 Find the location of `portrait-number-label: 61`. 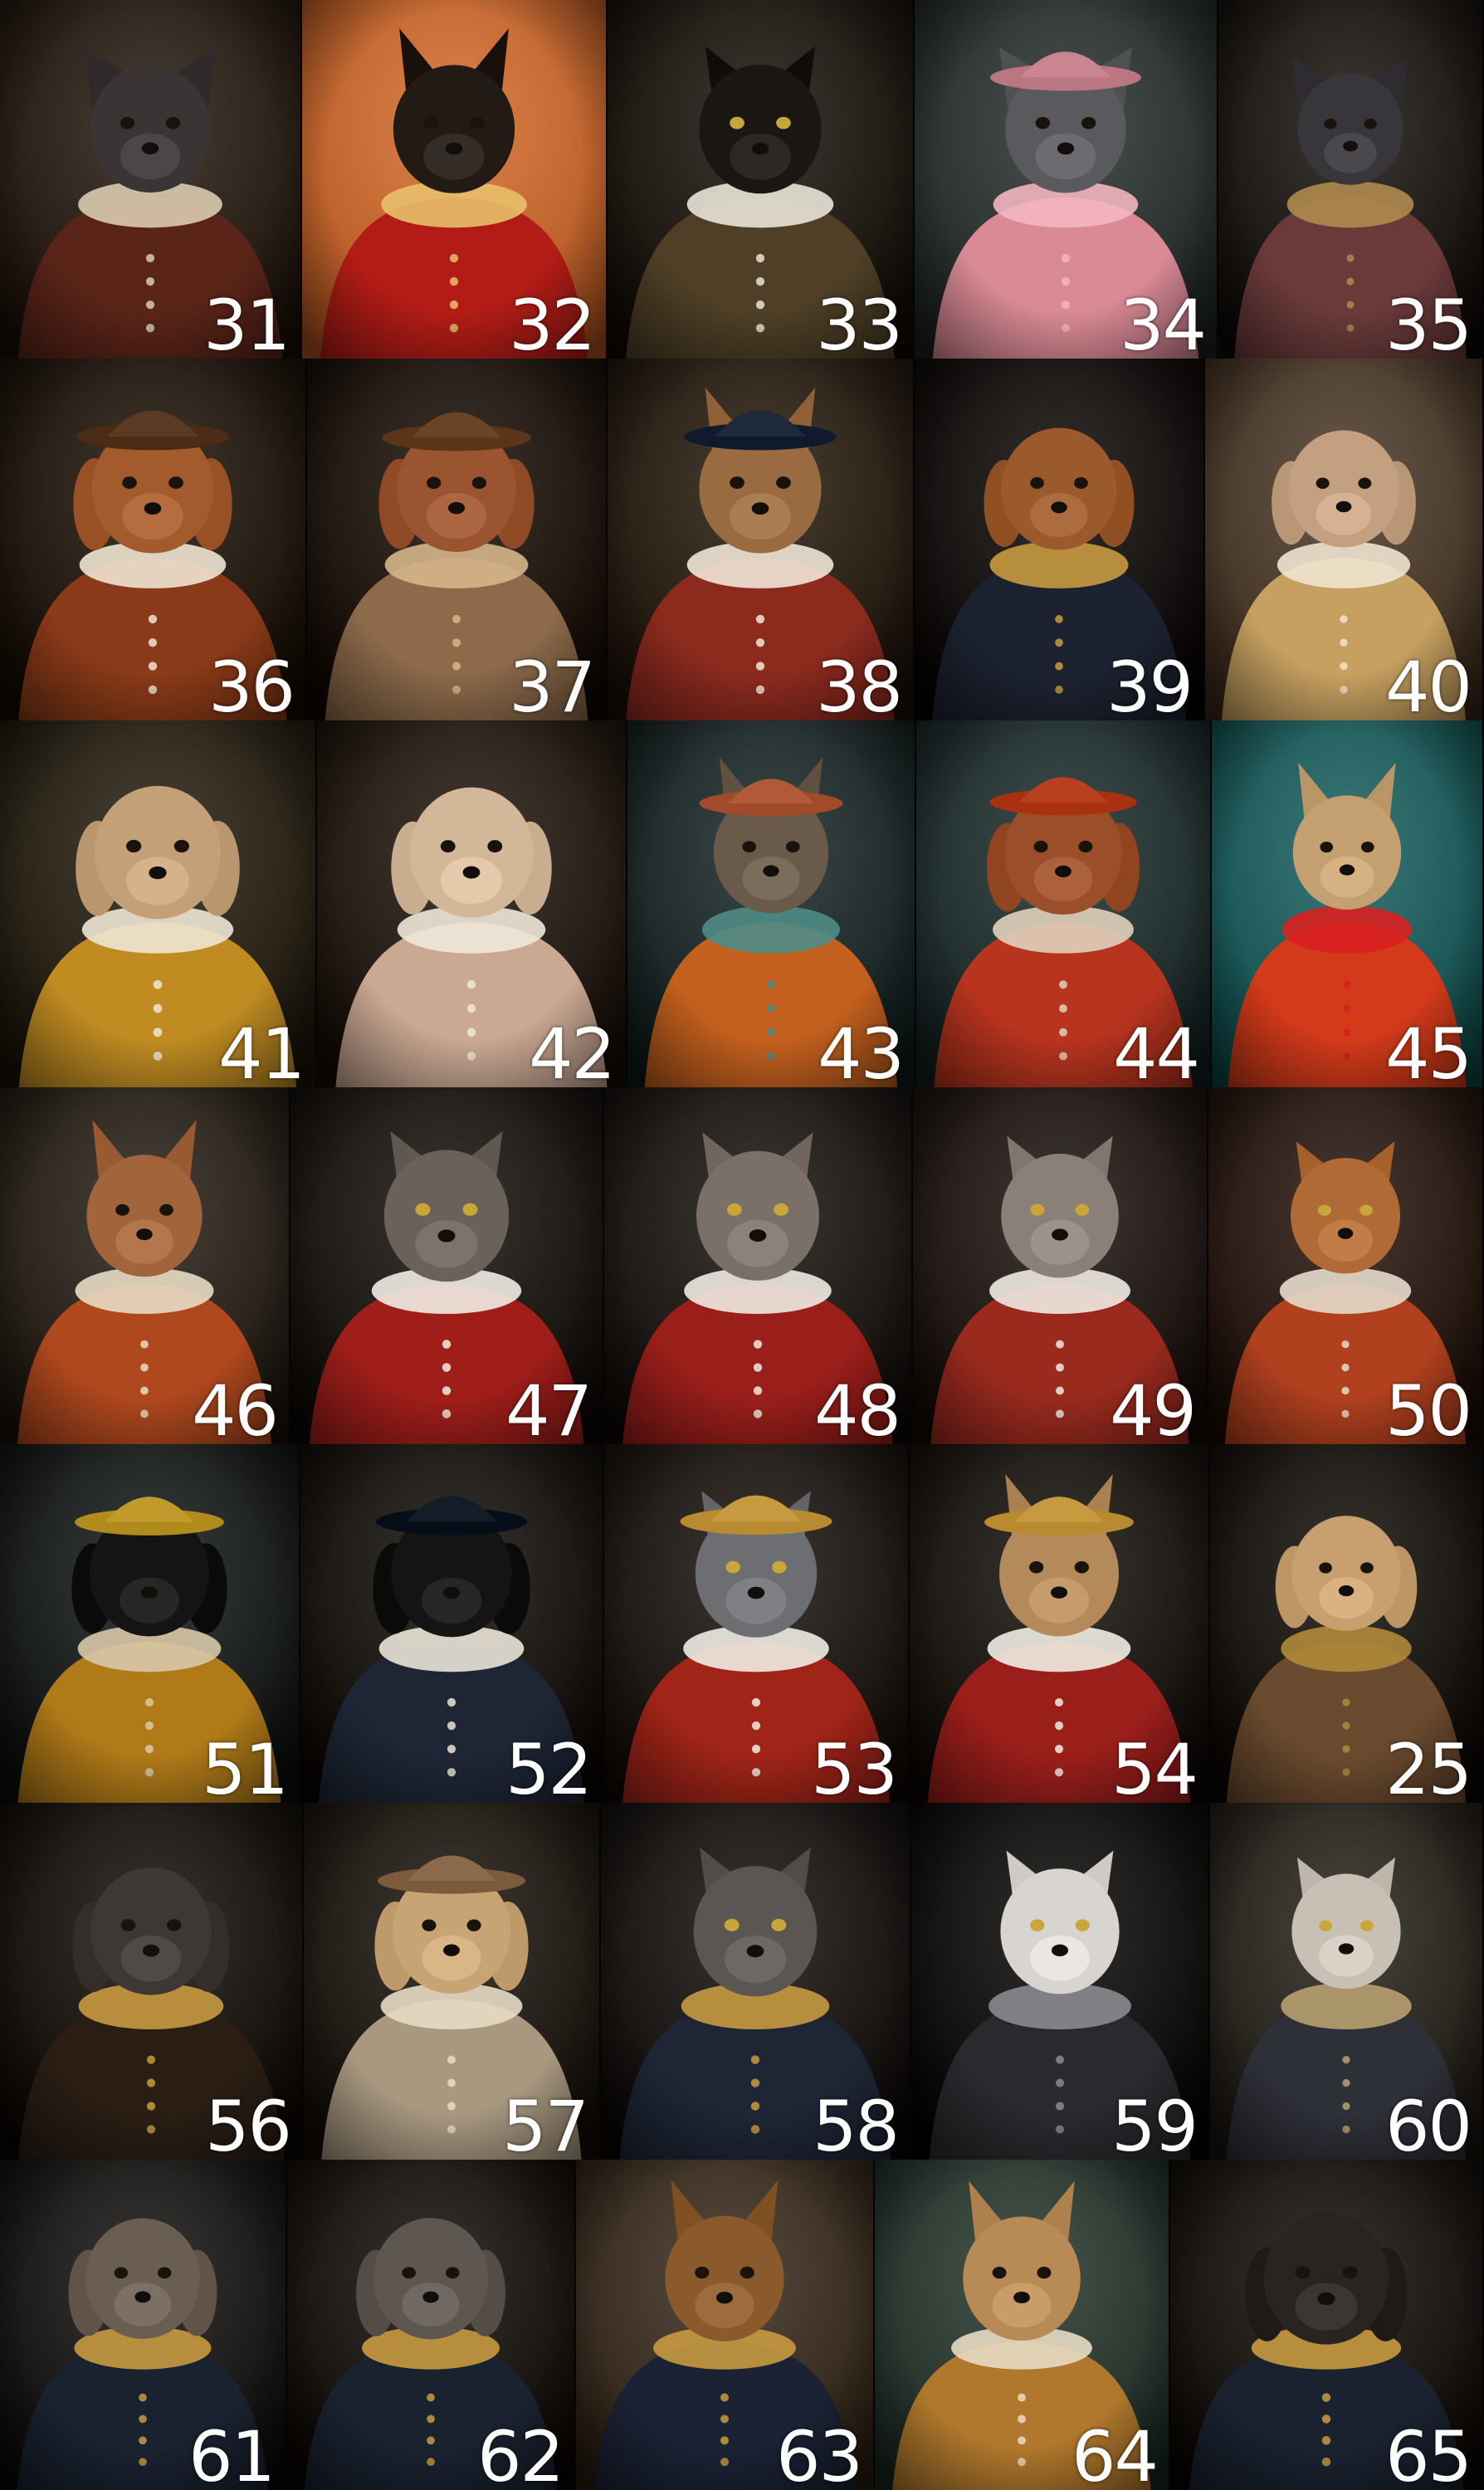

portrait-number-label: 61 is located at coordinates (232, 2453).